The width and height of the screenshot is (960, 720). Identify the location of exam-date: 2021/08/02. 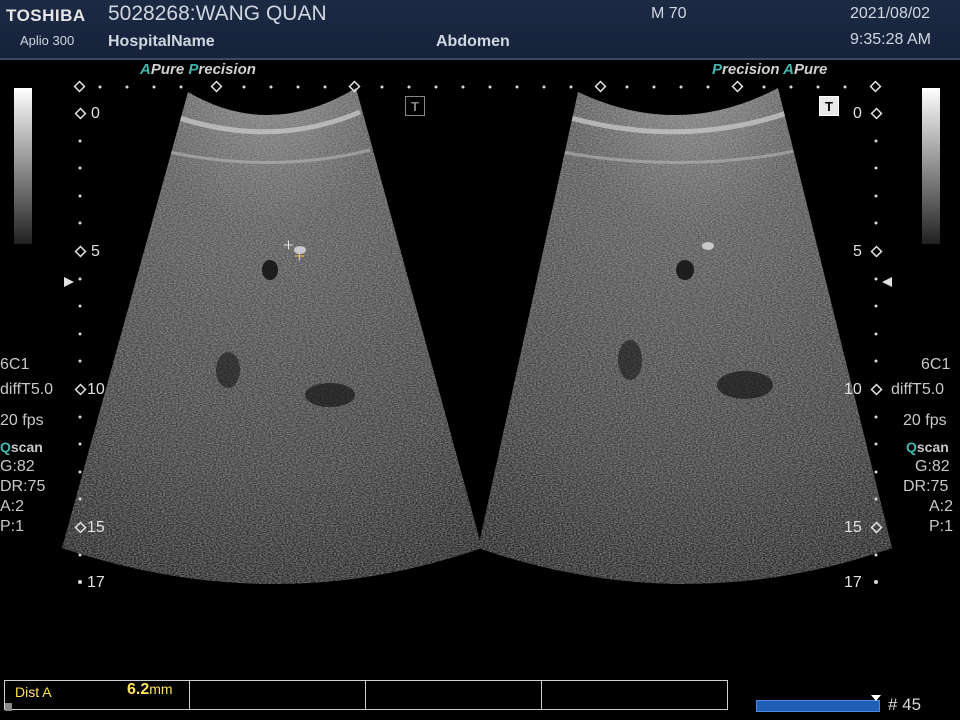
(890, 13).